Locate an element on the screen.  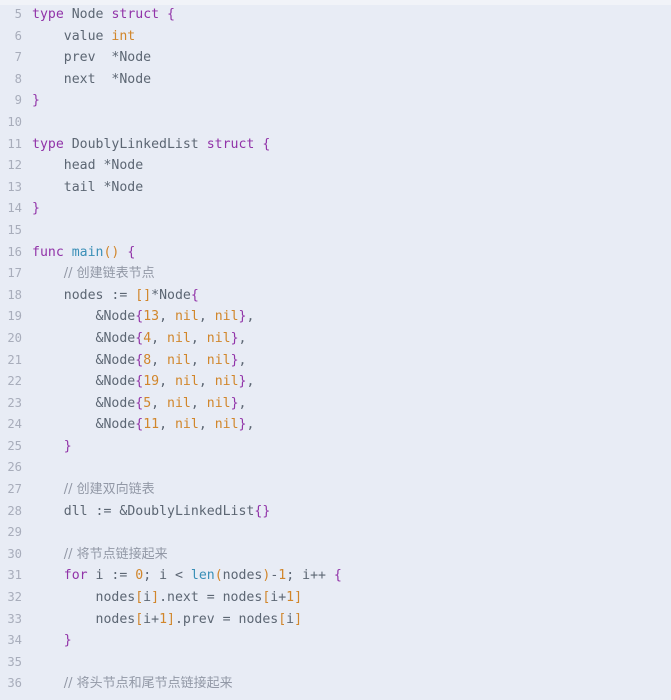
code-line: 17 // 创建链表节点 is located at coordinates (335, 274).